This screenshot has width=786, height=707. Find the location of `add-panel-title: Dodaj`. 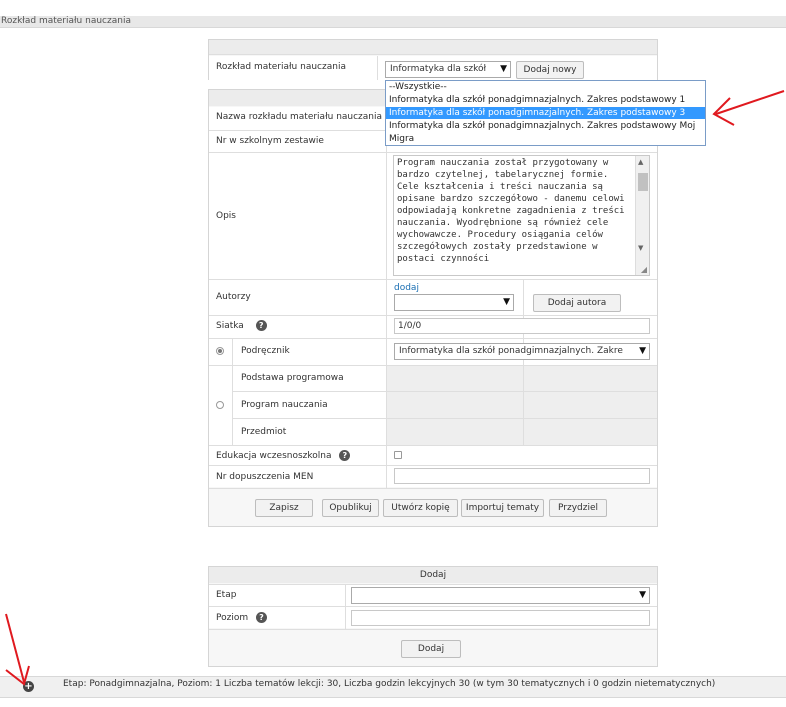

add-panel-title: Dodaj is located at coordinates (433, 575).